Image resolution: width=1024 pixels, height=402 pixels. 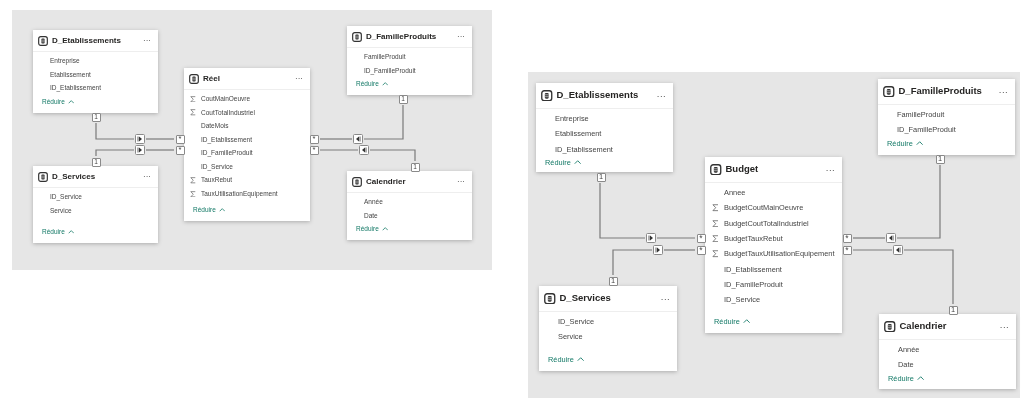 What do you see at coordinates (212, 78) in the screenshot?
I see `table-name: Réel` at bounding box center [212, 78].